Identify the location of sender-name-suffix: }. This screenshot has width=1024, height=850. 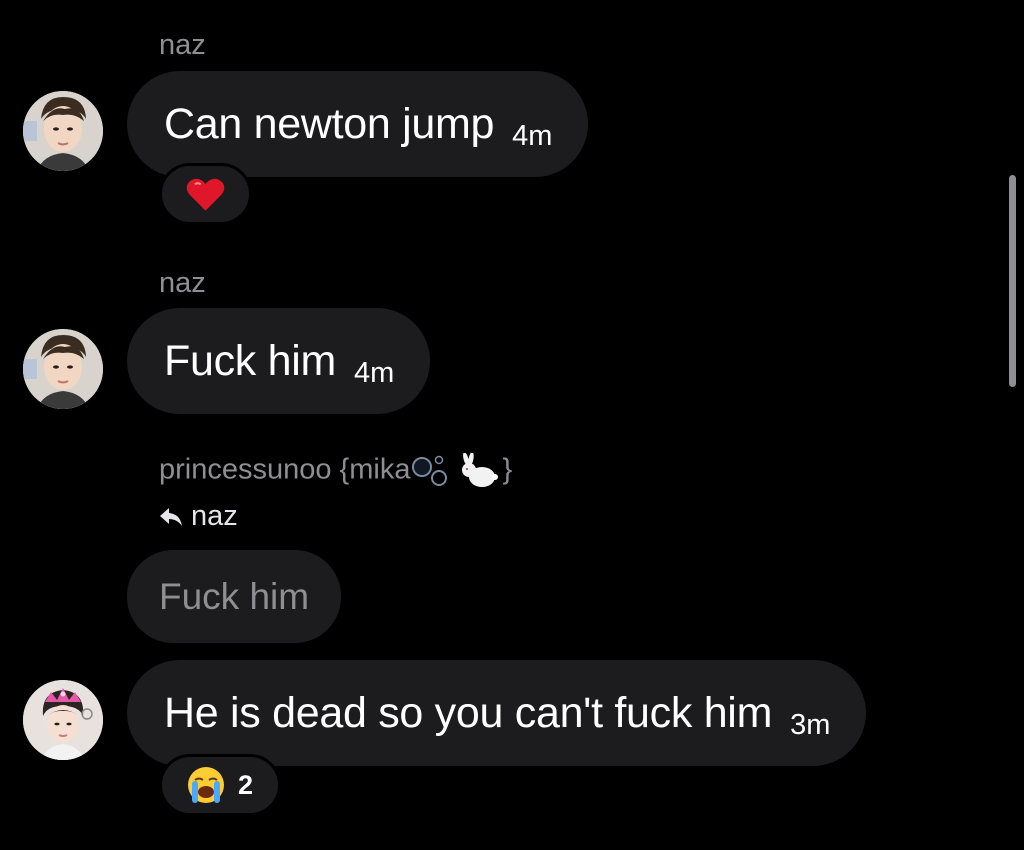
(507, 469).